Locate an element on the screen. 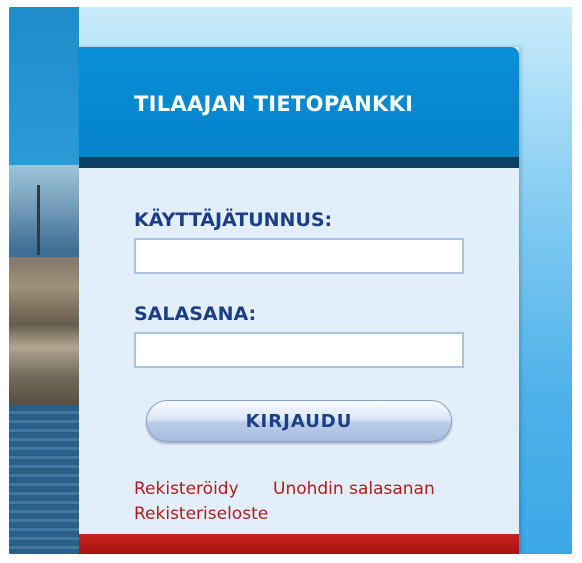  username-label: KÄYTTÄJÄTUNNUS: is located at coordinates (233, 220).